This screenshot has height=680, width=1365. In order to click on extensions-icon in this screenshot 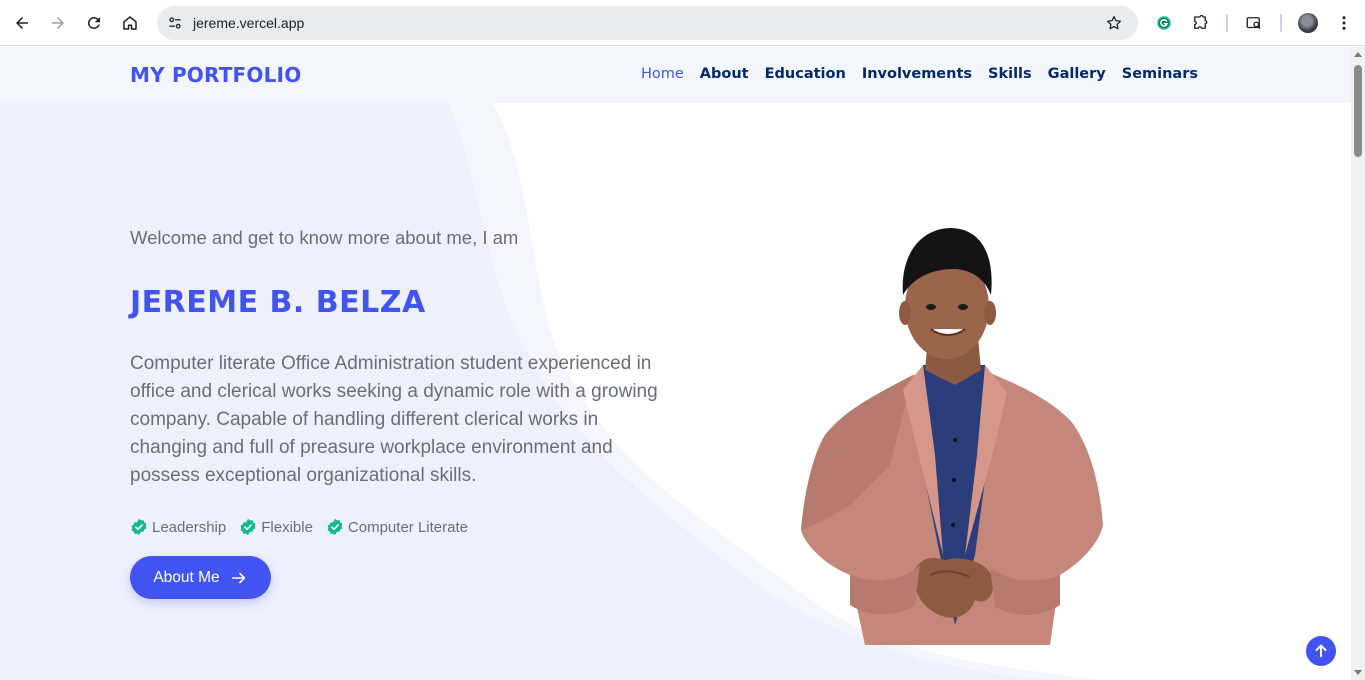, I will do `click(1200, 23)`.